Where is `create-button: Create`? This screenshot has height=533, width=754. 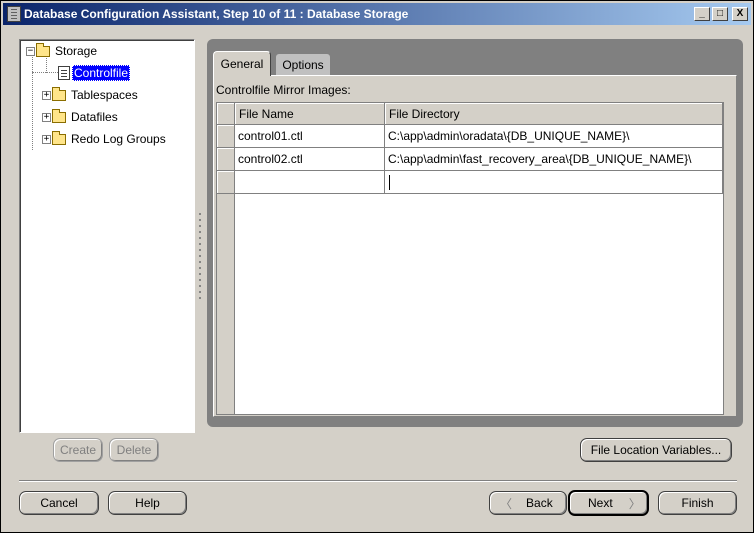
create-button: Create is located at coordinates (78, 450).